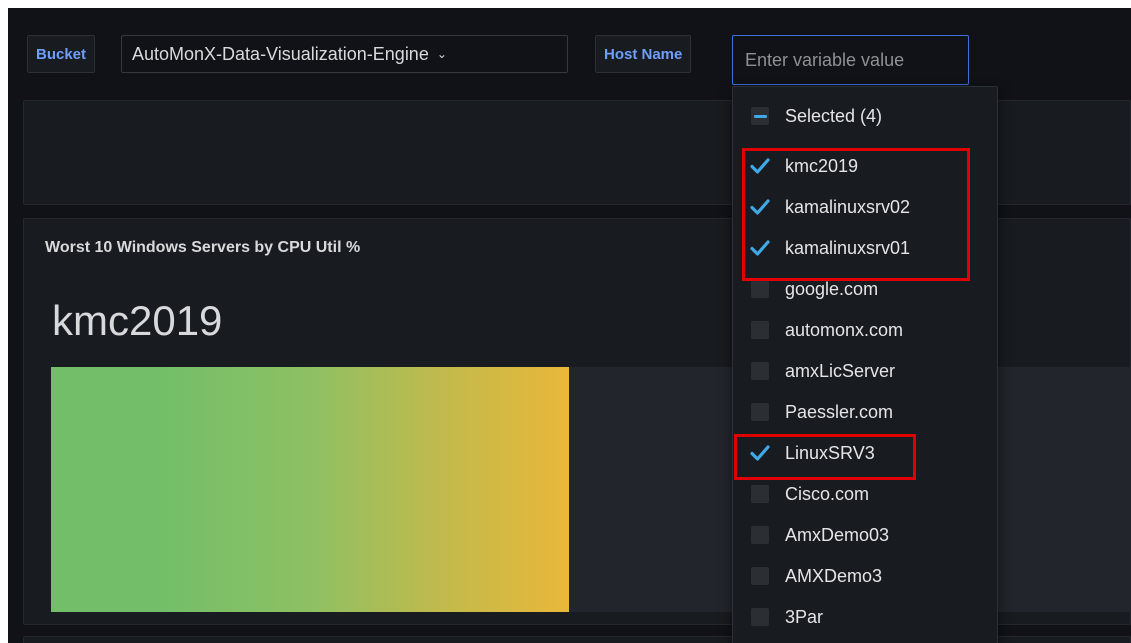 This screenshot has width=1131, height=643. Describe the element at coordinates (855, 60) in the screenshot. I see `host-name-input` at that location.